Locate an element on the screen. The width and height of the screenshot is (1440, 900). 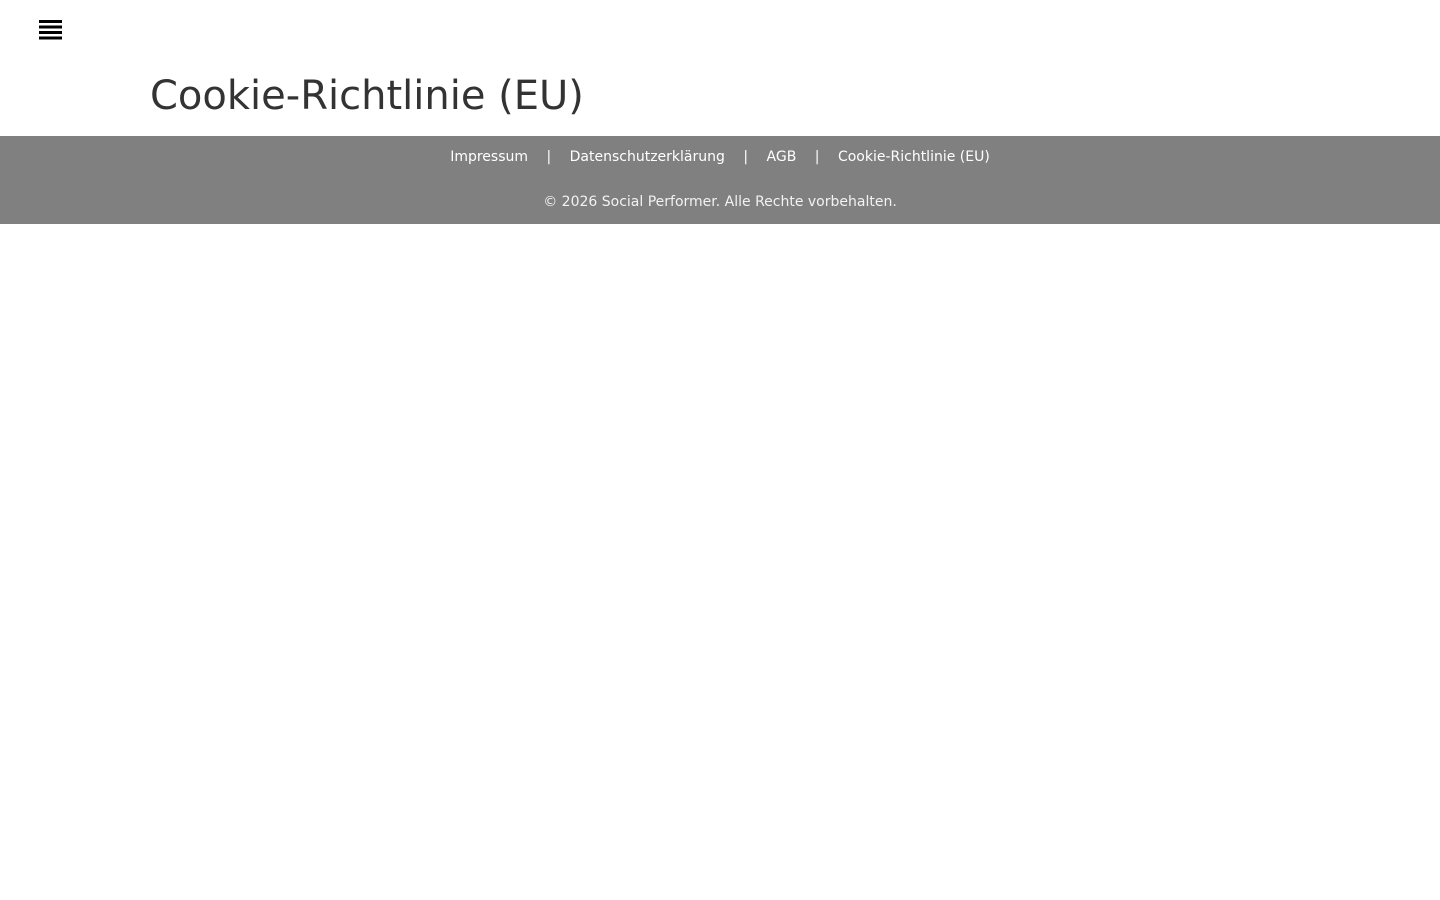
footer-link-datenschutzerklaerung: Datenschutzerklärung is located at coordinates (647, 157).